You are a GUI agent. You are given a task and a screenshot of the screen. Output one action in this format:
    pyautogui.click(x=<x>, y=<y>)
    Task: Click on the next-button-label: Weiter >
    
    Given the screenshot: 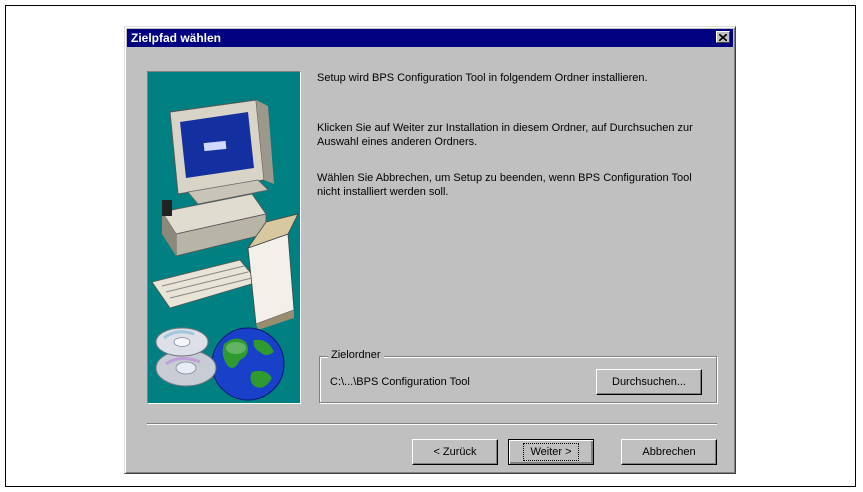 What is the action you would take?
    pyautogui.click(x=551, y=452)
    